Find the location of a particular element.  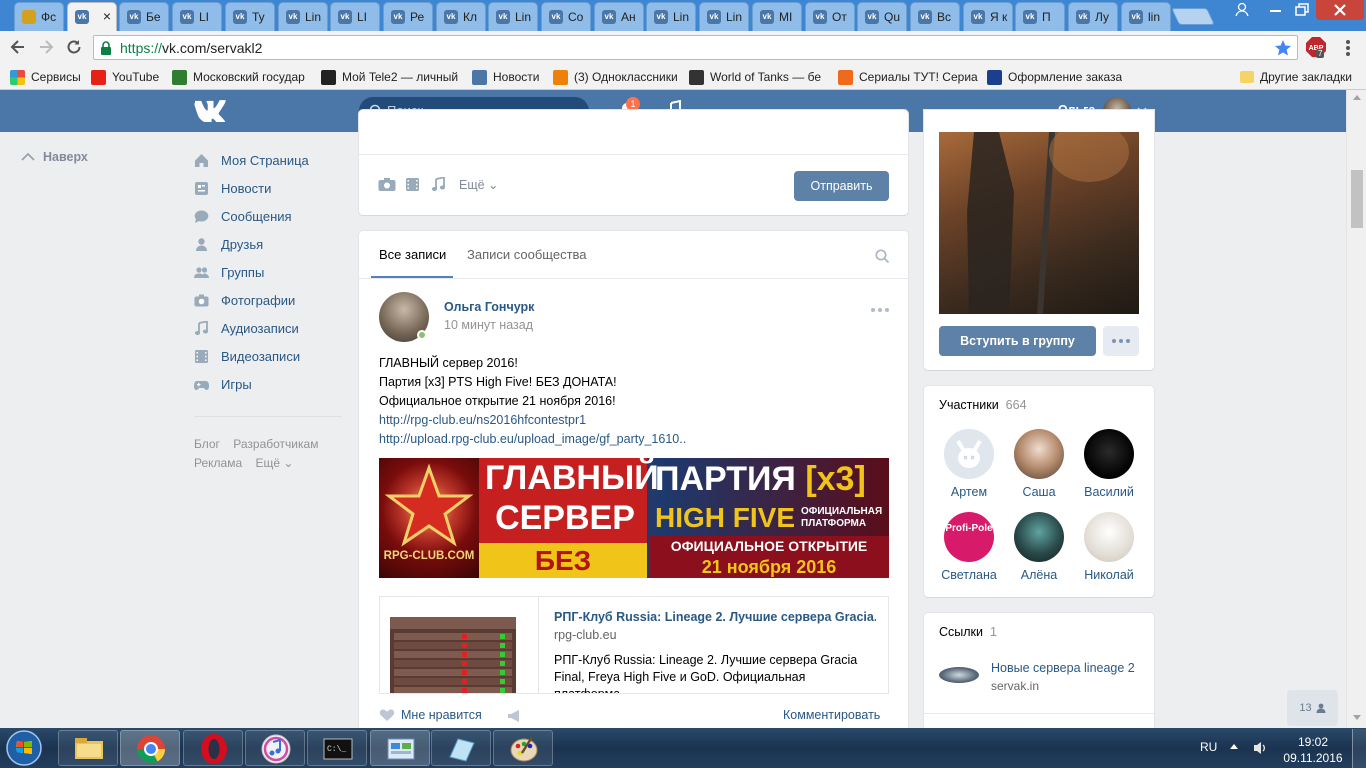

user-profile-icon is located at coordinates (1242, 10).